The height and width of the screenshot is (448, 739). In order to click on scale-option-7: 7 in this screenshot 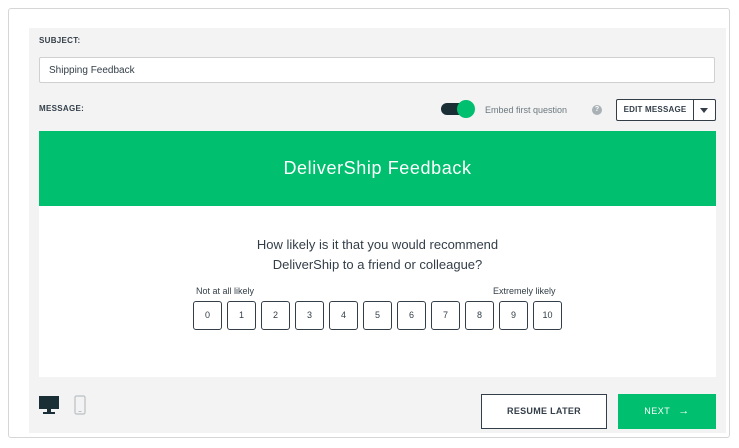, I will do `click(445, 315)`.